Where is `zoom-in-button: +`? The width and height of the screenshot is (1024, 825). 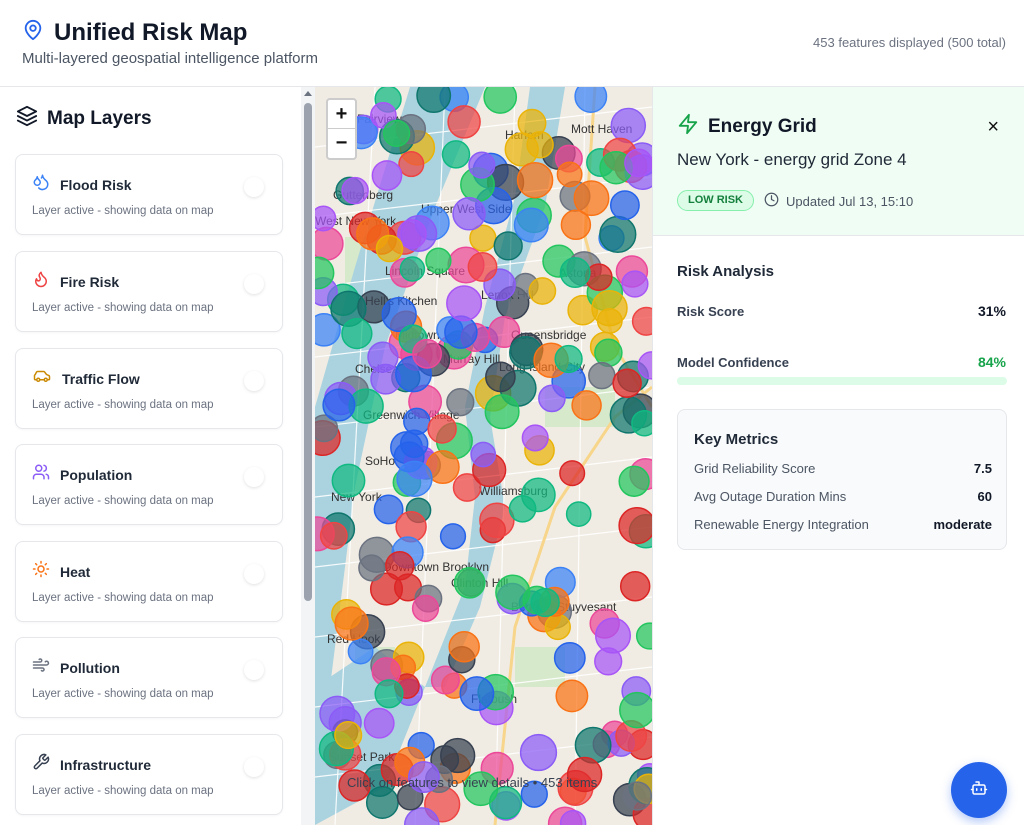
zoom-in-button: + is located at coordinates (341, 114).